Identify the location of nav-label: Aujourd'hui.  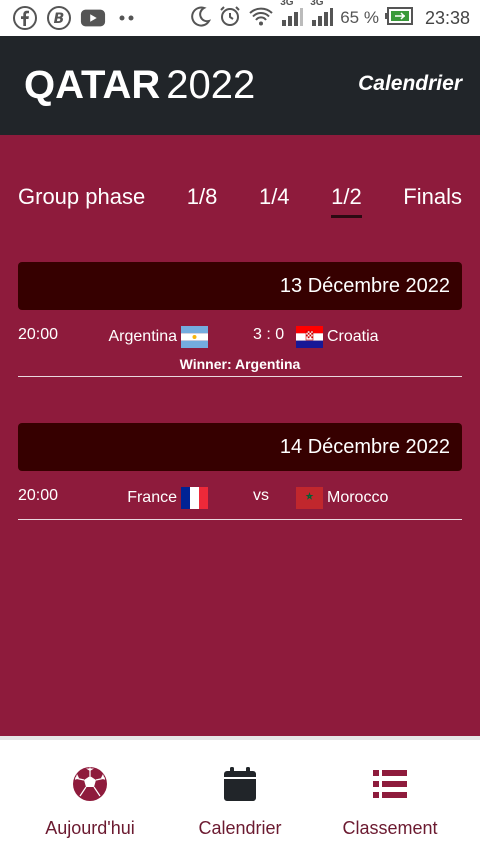
(90, 828).